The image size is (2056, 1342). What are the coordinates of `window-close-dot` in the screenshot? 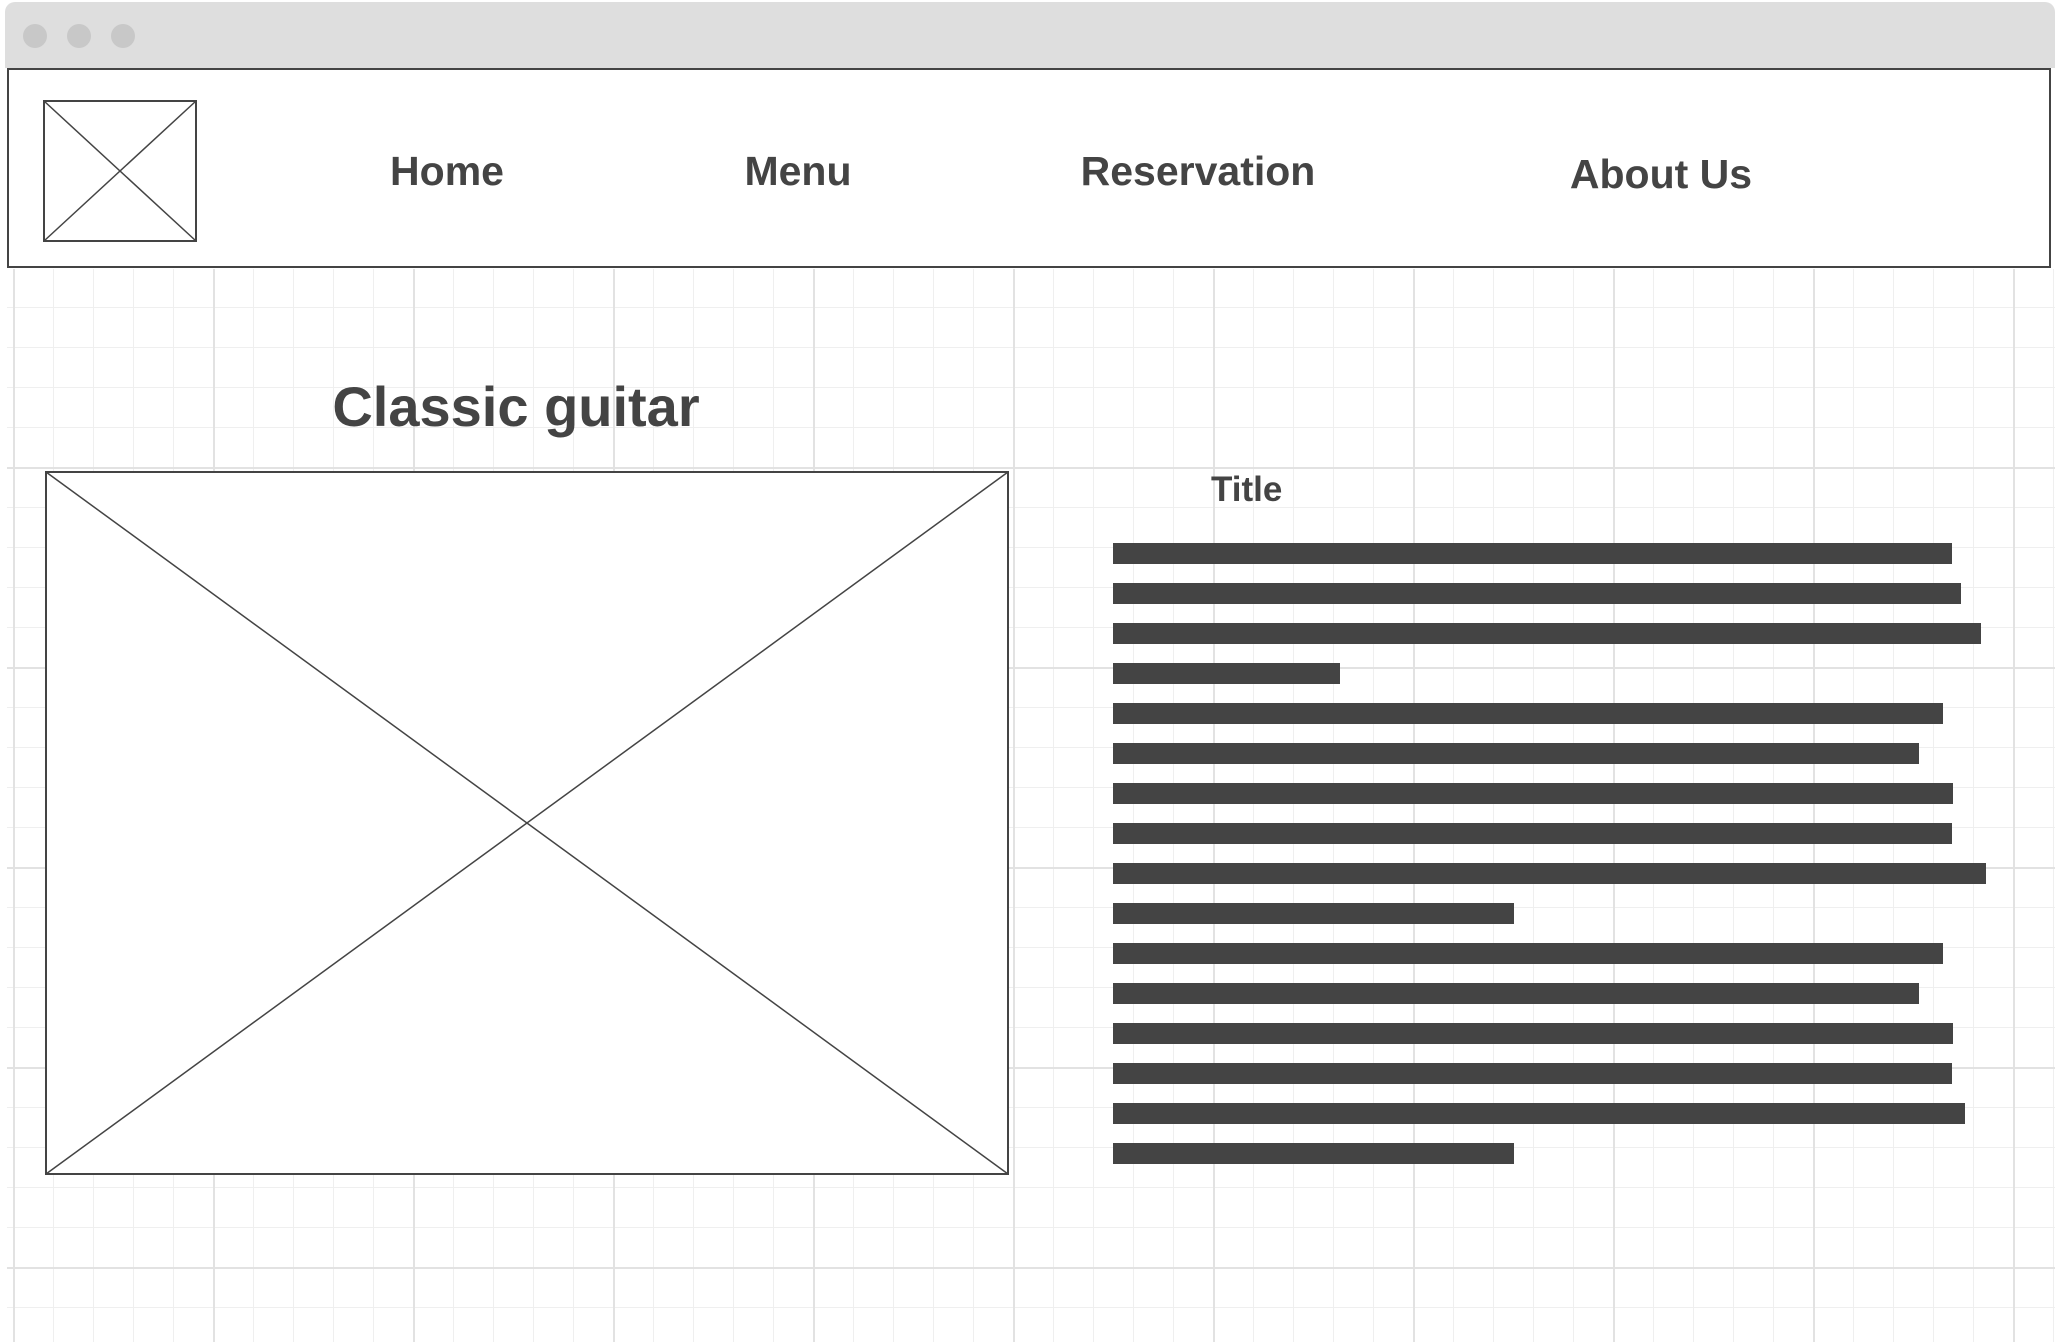 It's located at (35, 36).